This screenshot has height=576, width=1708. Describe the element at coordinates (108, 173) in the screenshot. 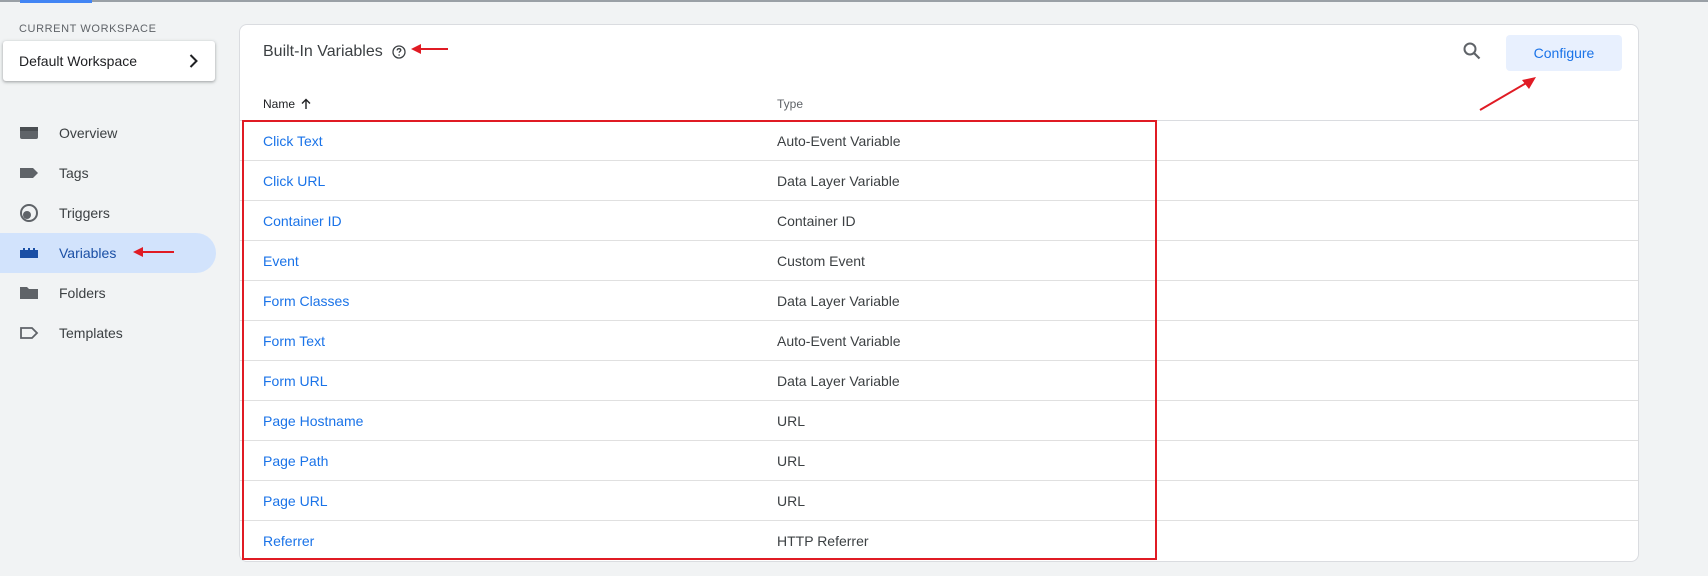

I see `sidebar-item-tags: Tags` at that location.